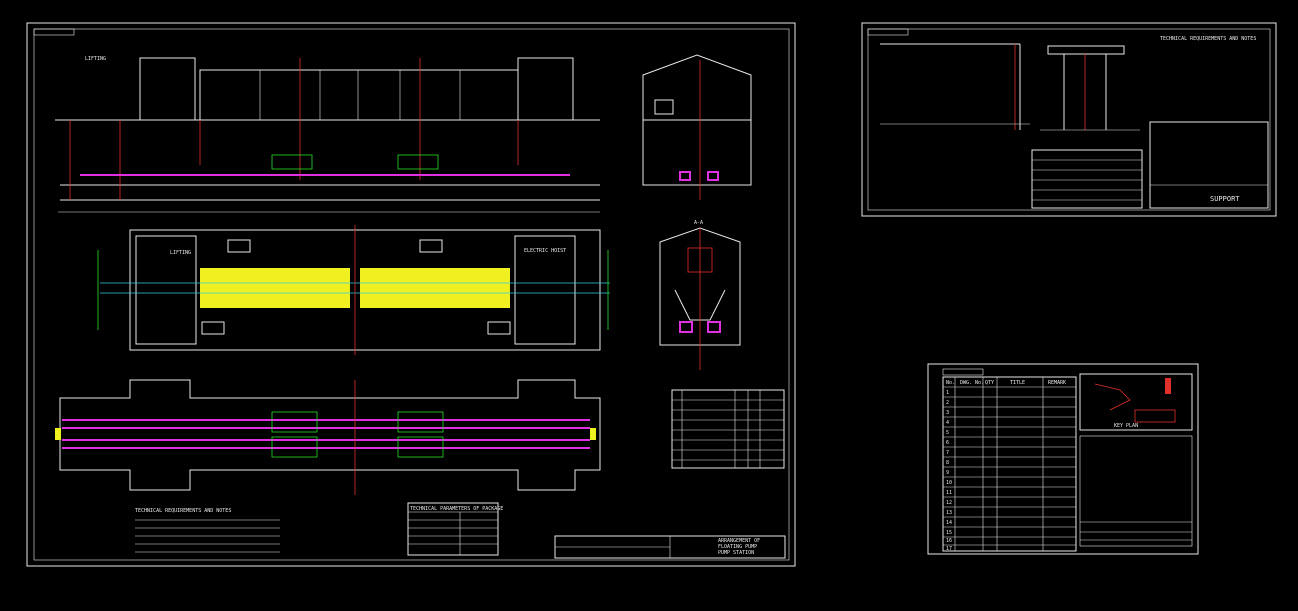 This screenshot has width=1298, height=611. Describe the element at coordinates (207, 530) in the screenshot. I see `technical-notes: TECHNICAL REQUIREMENTS AND NOTES` at that location.